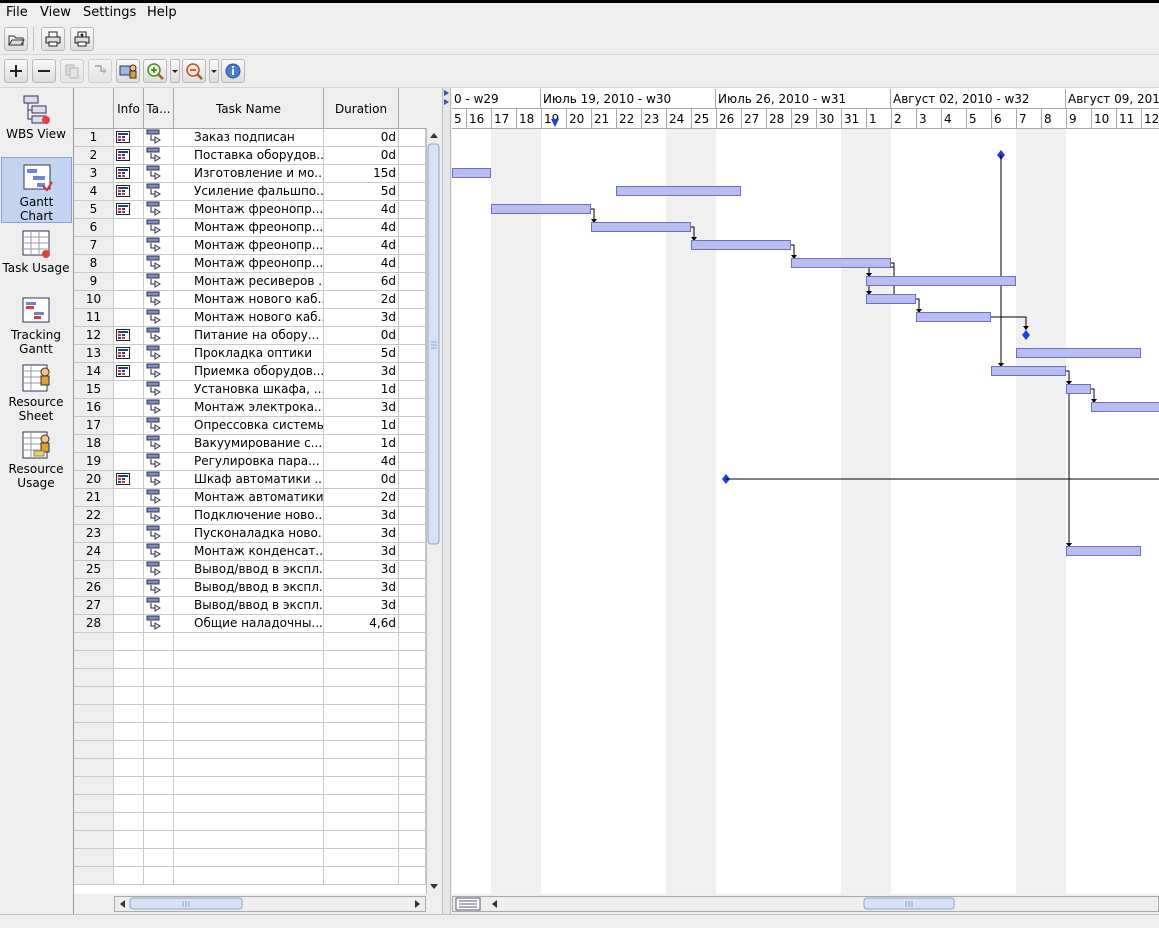 Image resolution: width=1159 pixels, height=928 pixels. I want to click on duration-cell: 3d, so click(361, 371).